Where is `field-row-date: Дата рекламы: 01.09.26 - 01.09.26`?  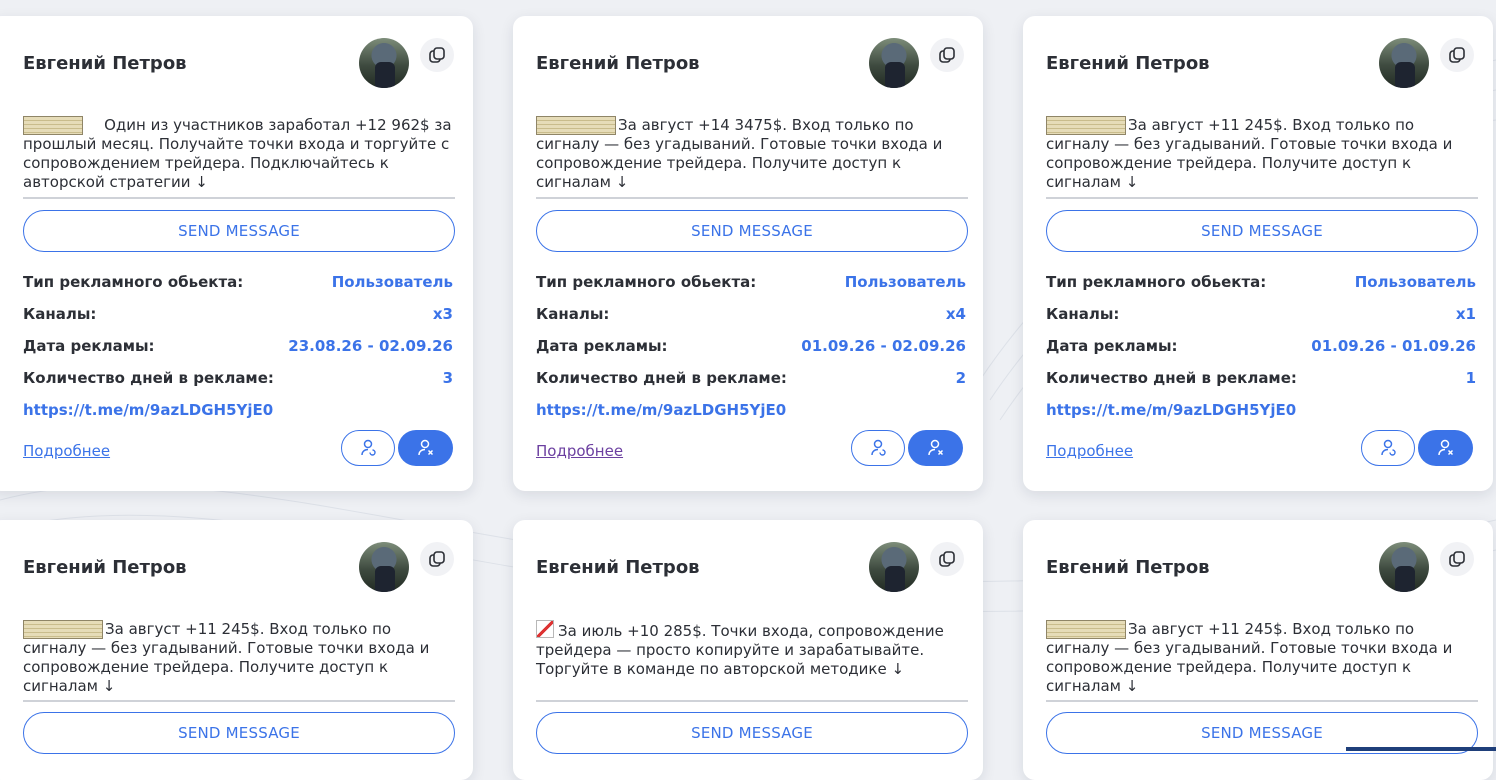
field-row-date: Дата рекламы: 01.09.26 - 01.09.26 is located at coordinates (1261, 346).